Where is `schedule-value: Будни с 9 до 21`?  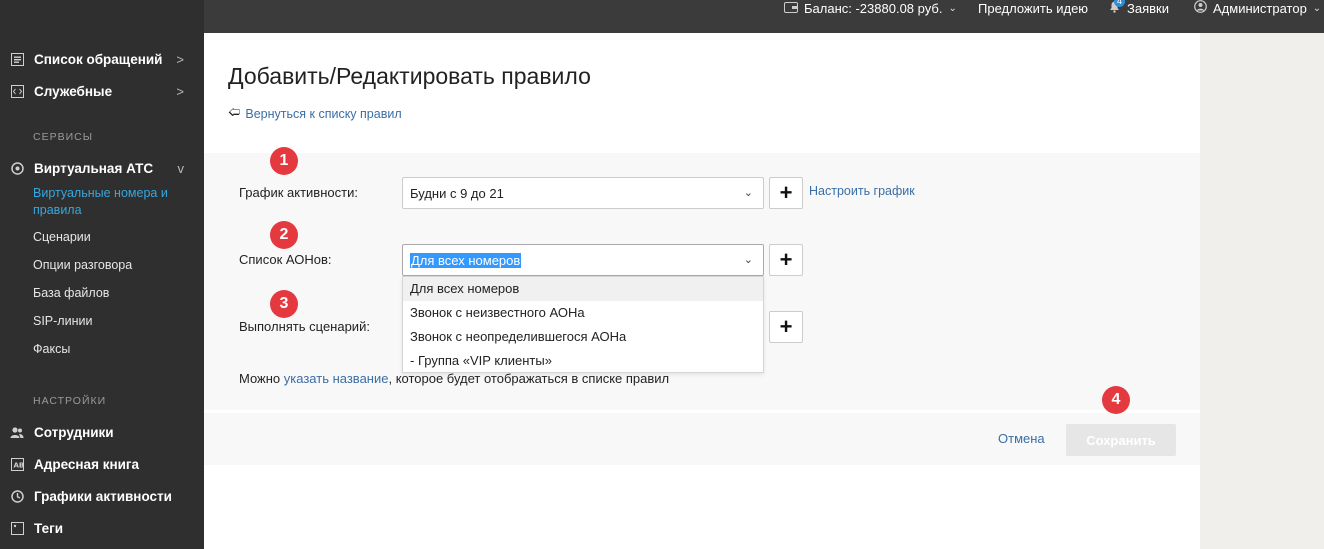 schedule-value: Будни с 9 до 21 is located at coordinates (457, 193).